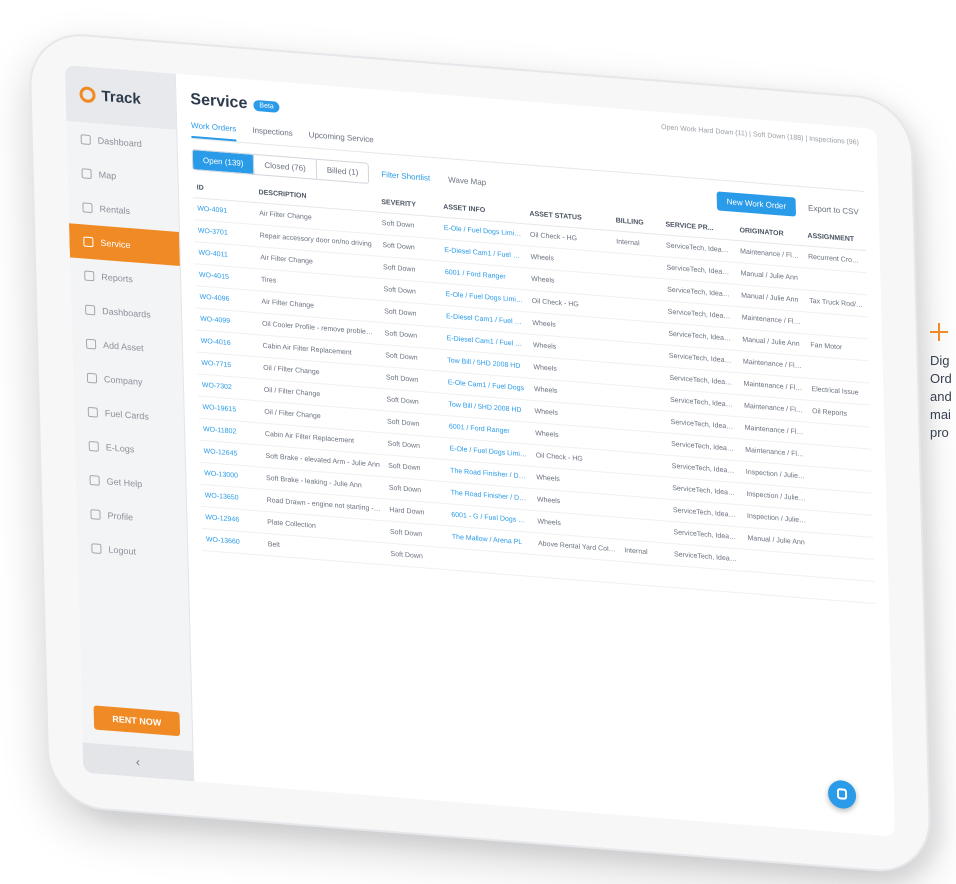  I want to click on chat-support-button, so click(842, 794).